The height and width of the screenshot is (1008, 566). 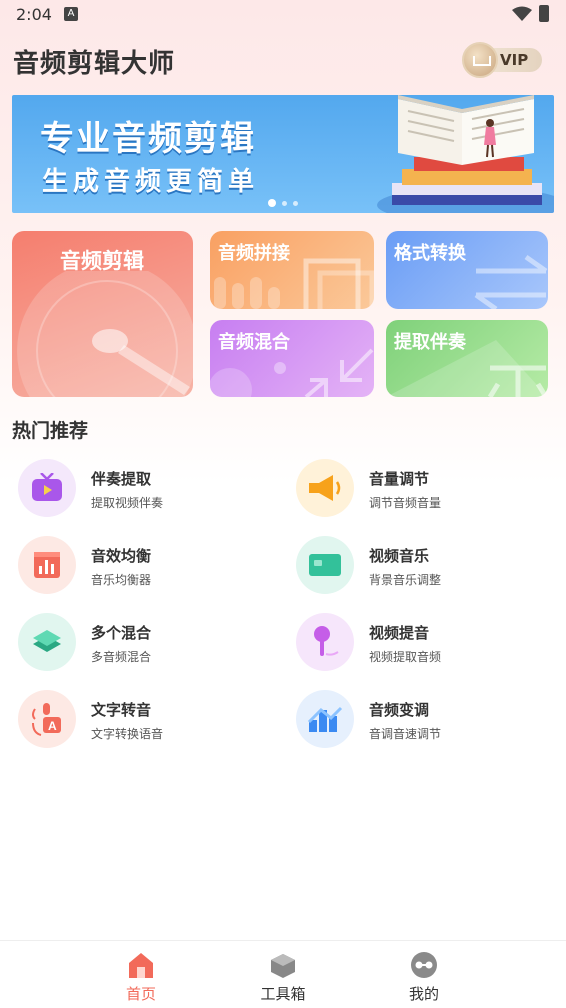 I want to click on feature-name: 音效均衡, so click(x=121, y=556).